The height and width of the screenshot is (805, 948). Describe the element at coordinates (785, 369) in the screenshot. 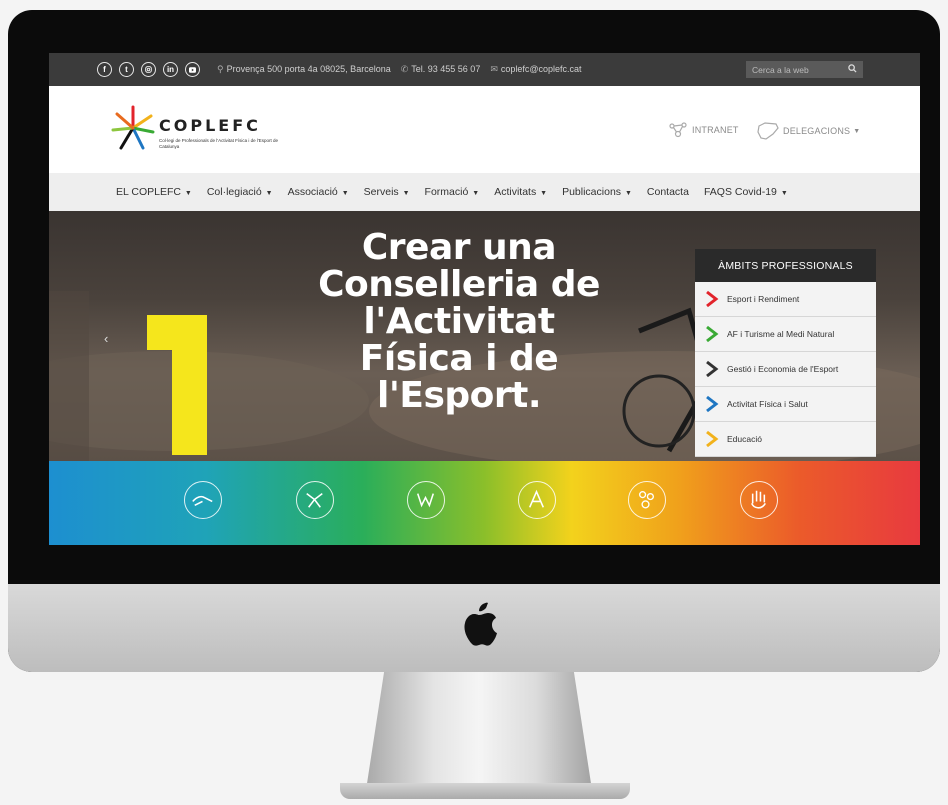

I see `ambit-gestio-economia: Gestió i Economia de l'Esport` at that location.